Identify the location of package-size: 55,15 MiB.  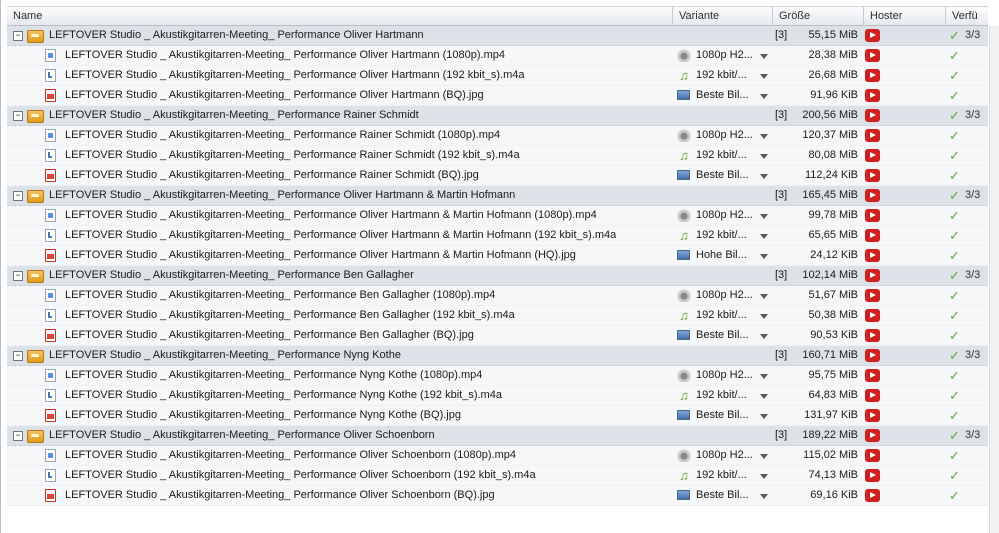
(833, 35).